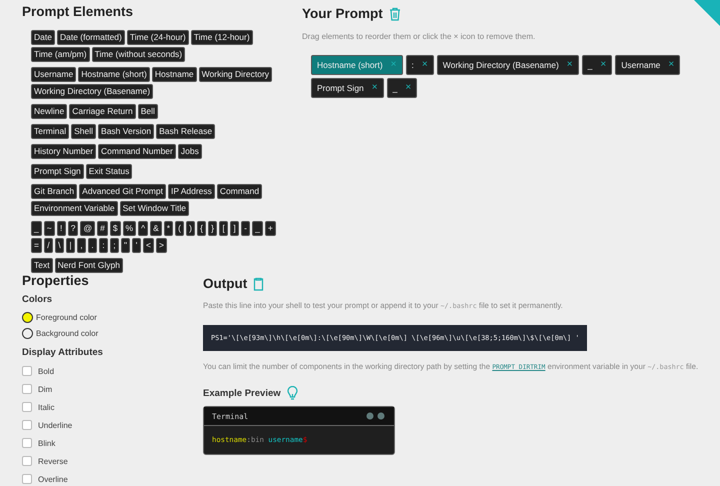 The width and height of the screenshot is (720, 486). I want to click on element-button: [, so click(223, 228).